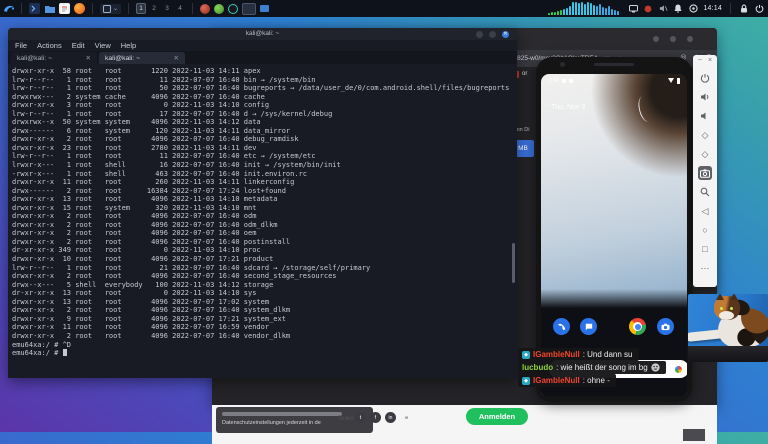 Image resolution: width=768 pixels, height=444 pixels. I want to click on facebook-icon: f, so click(375, 417).